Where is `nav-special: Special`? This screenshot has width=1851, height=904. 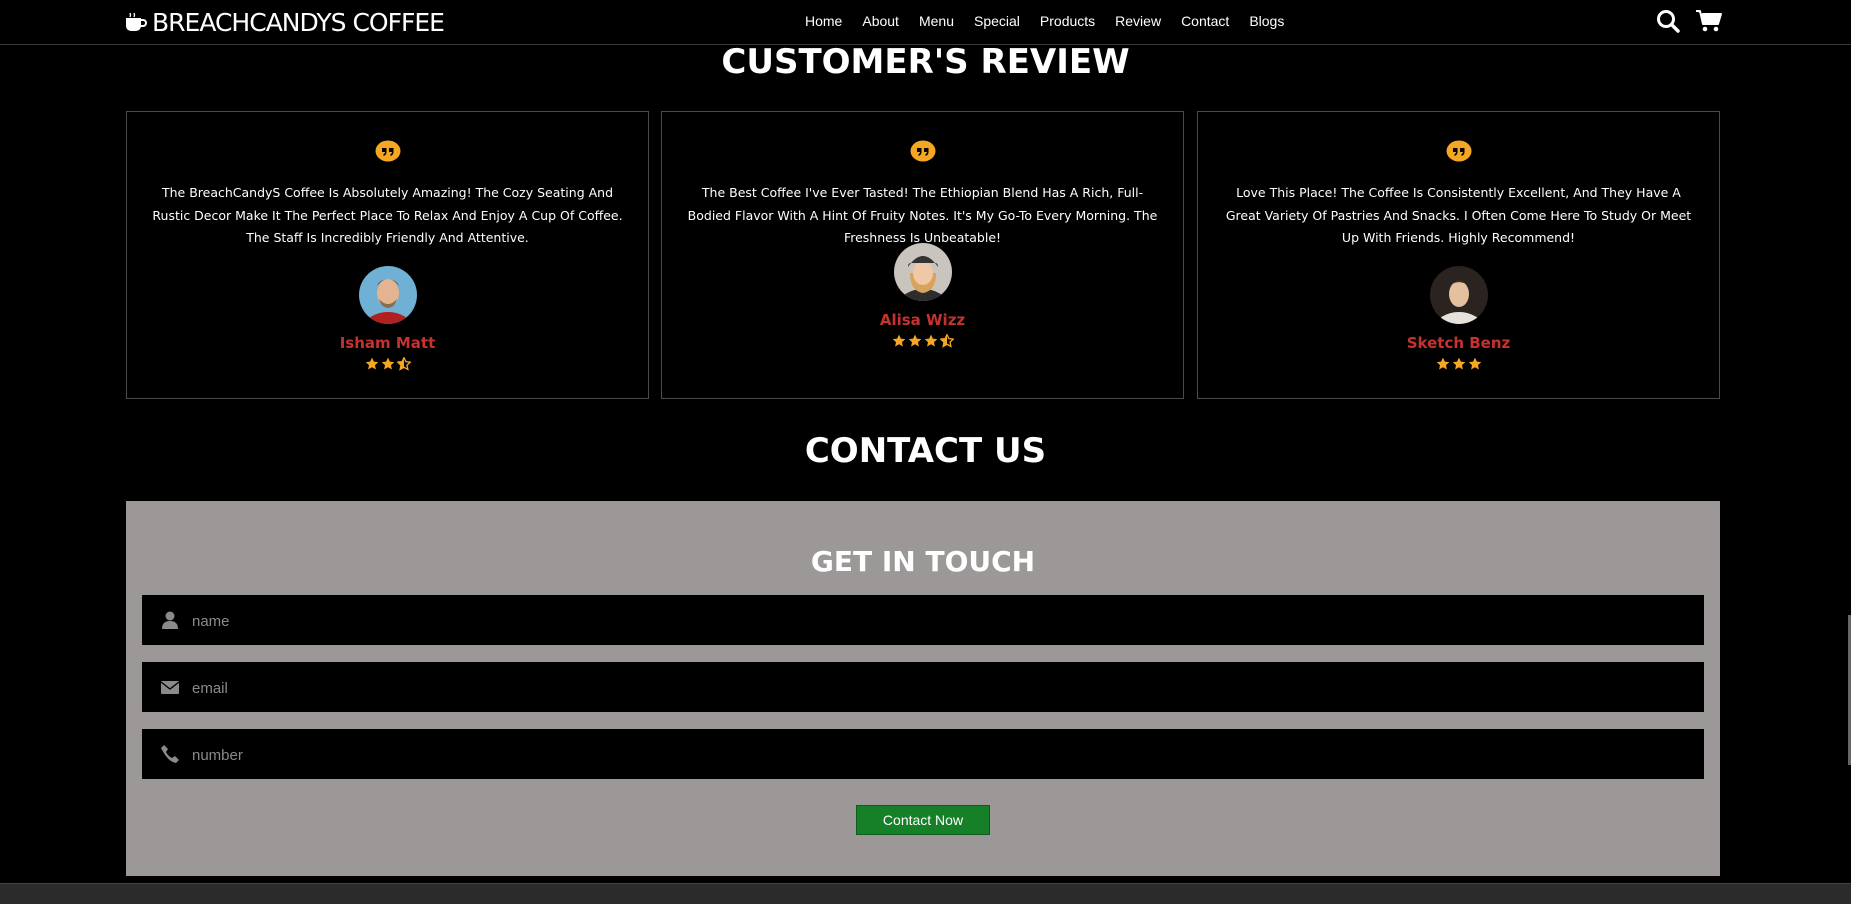
nav-special: Special is located at coordinates (997, 21).